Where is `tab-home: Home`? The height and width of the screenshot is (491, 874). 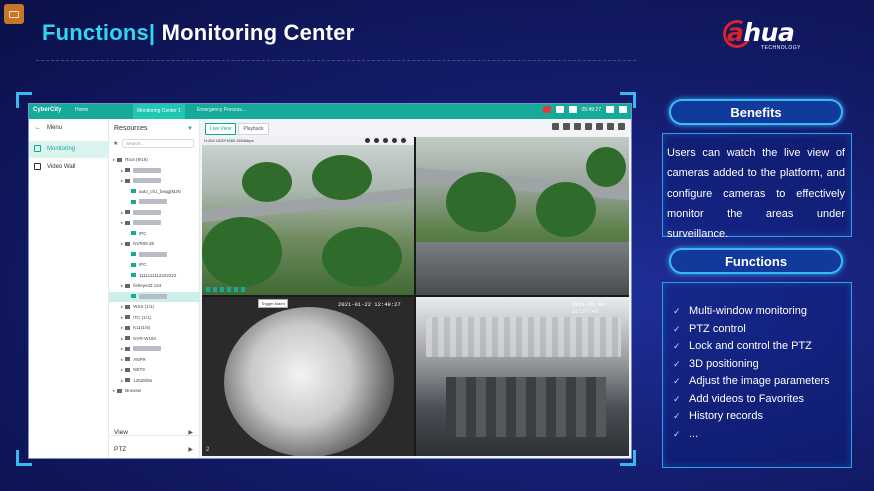
tab-home: Home is located at coordinates (81, 110).